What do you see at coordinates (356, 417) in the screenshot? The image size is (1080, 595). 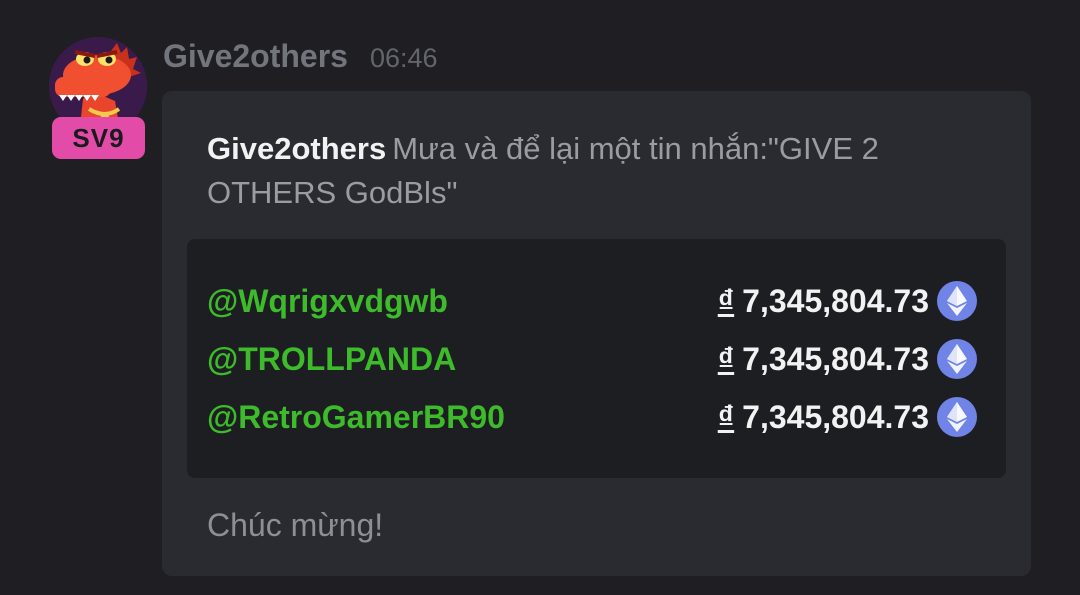 I see `recipient-username: @RetroGamerBR90` at bounding box center [356, 417].